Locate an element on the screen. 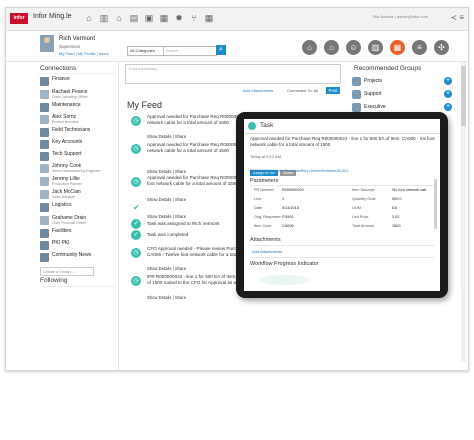 This screenshot has width=474, height=440. task-date: Today at 9:12 AM is located at coordinates (265, 156).